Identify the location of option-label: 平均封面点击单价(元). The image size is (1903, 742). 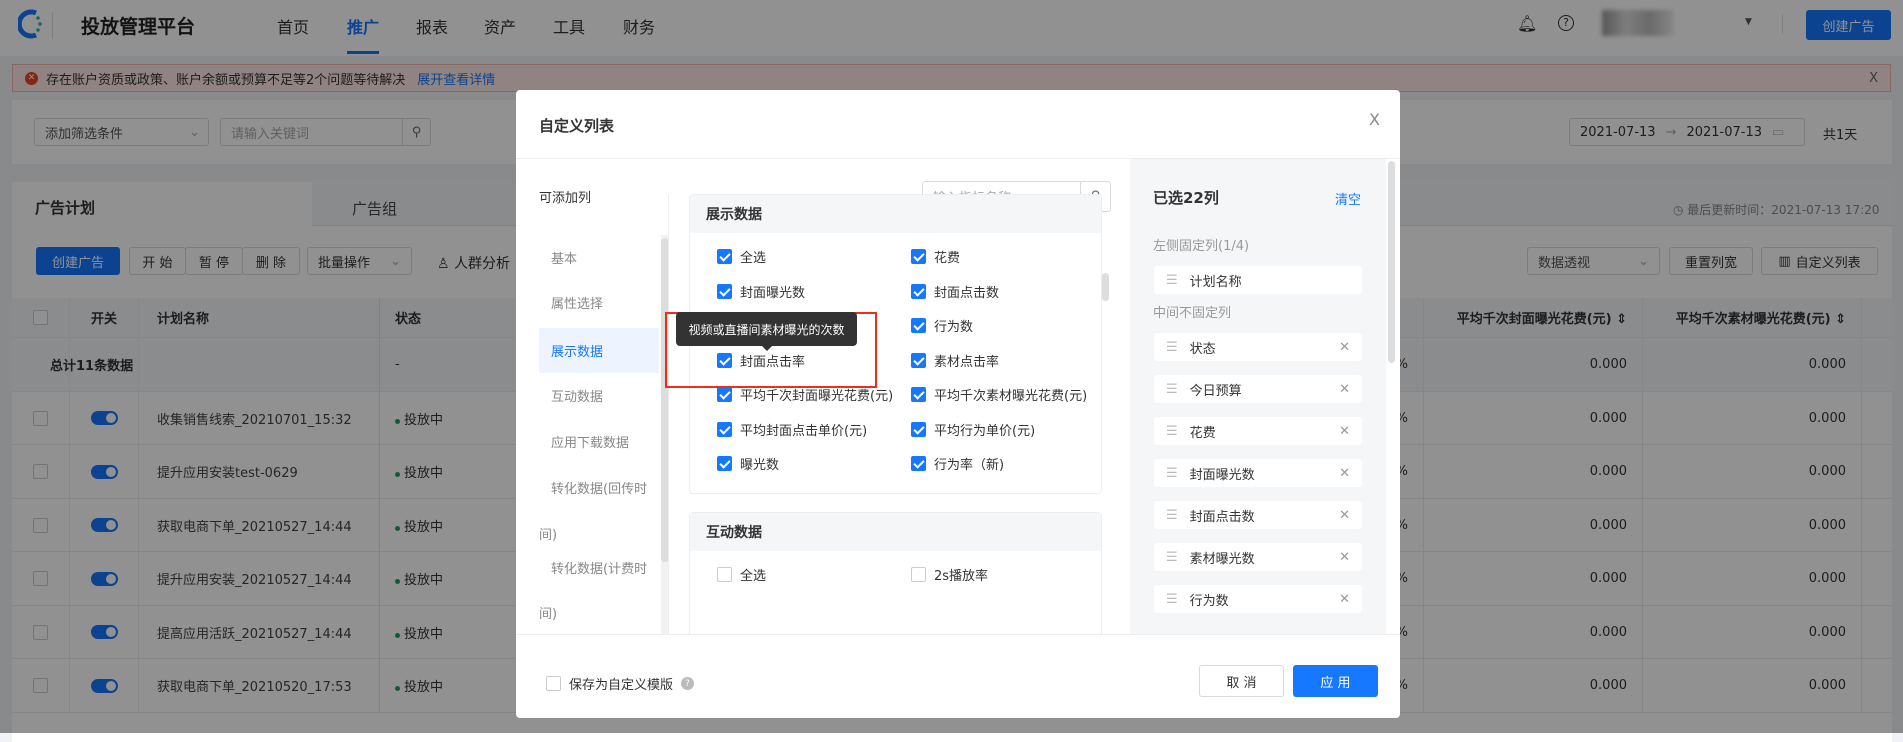
(804, 431).